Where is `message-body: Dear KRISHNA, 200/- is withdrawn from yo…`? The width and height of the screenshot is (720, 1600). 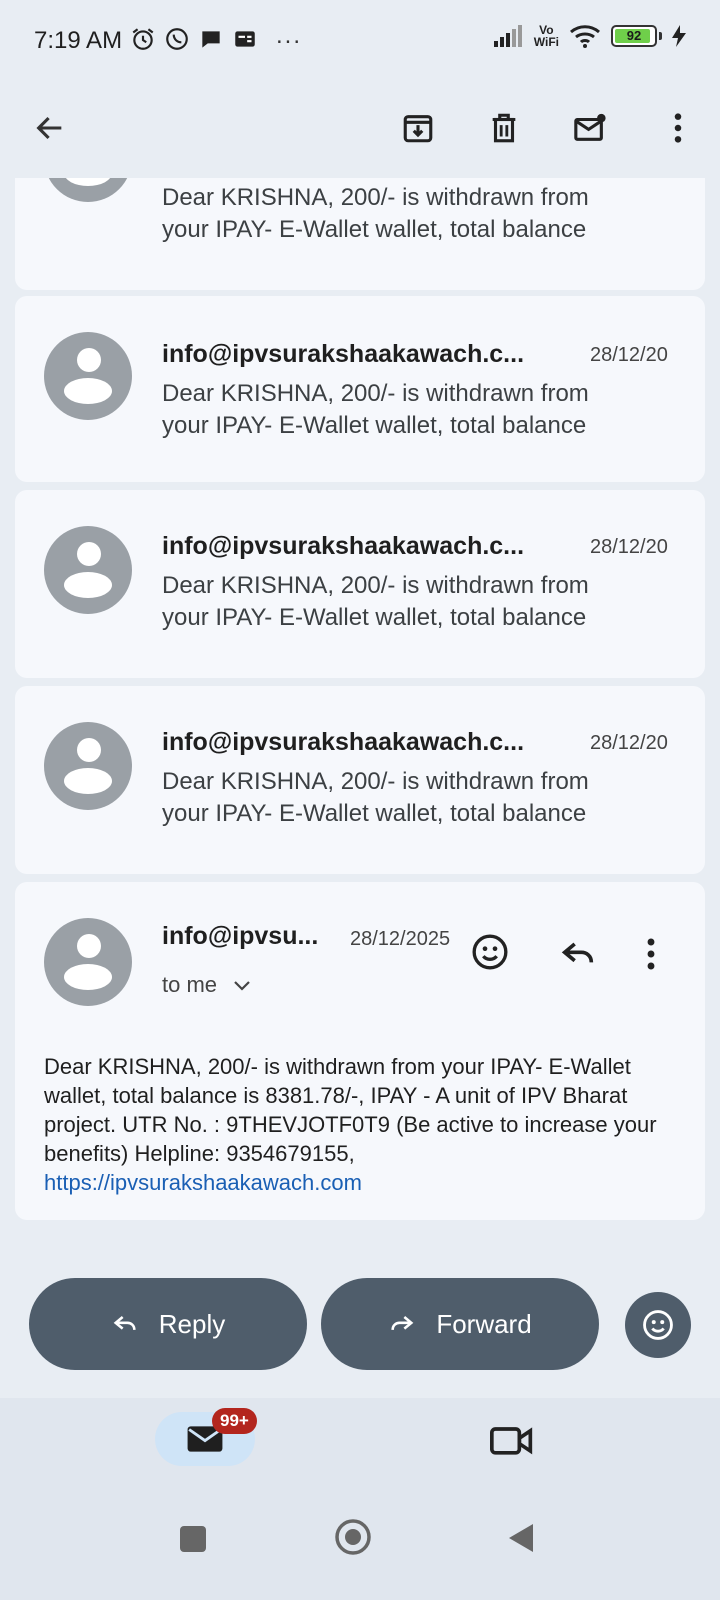 message-body: Dear KRISHNA, 200/- is withdrawn from yo… is located at coordinates (350, 1124).